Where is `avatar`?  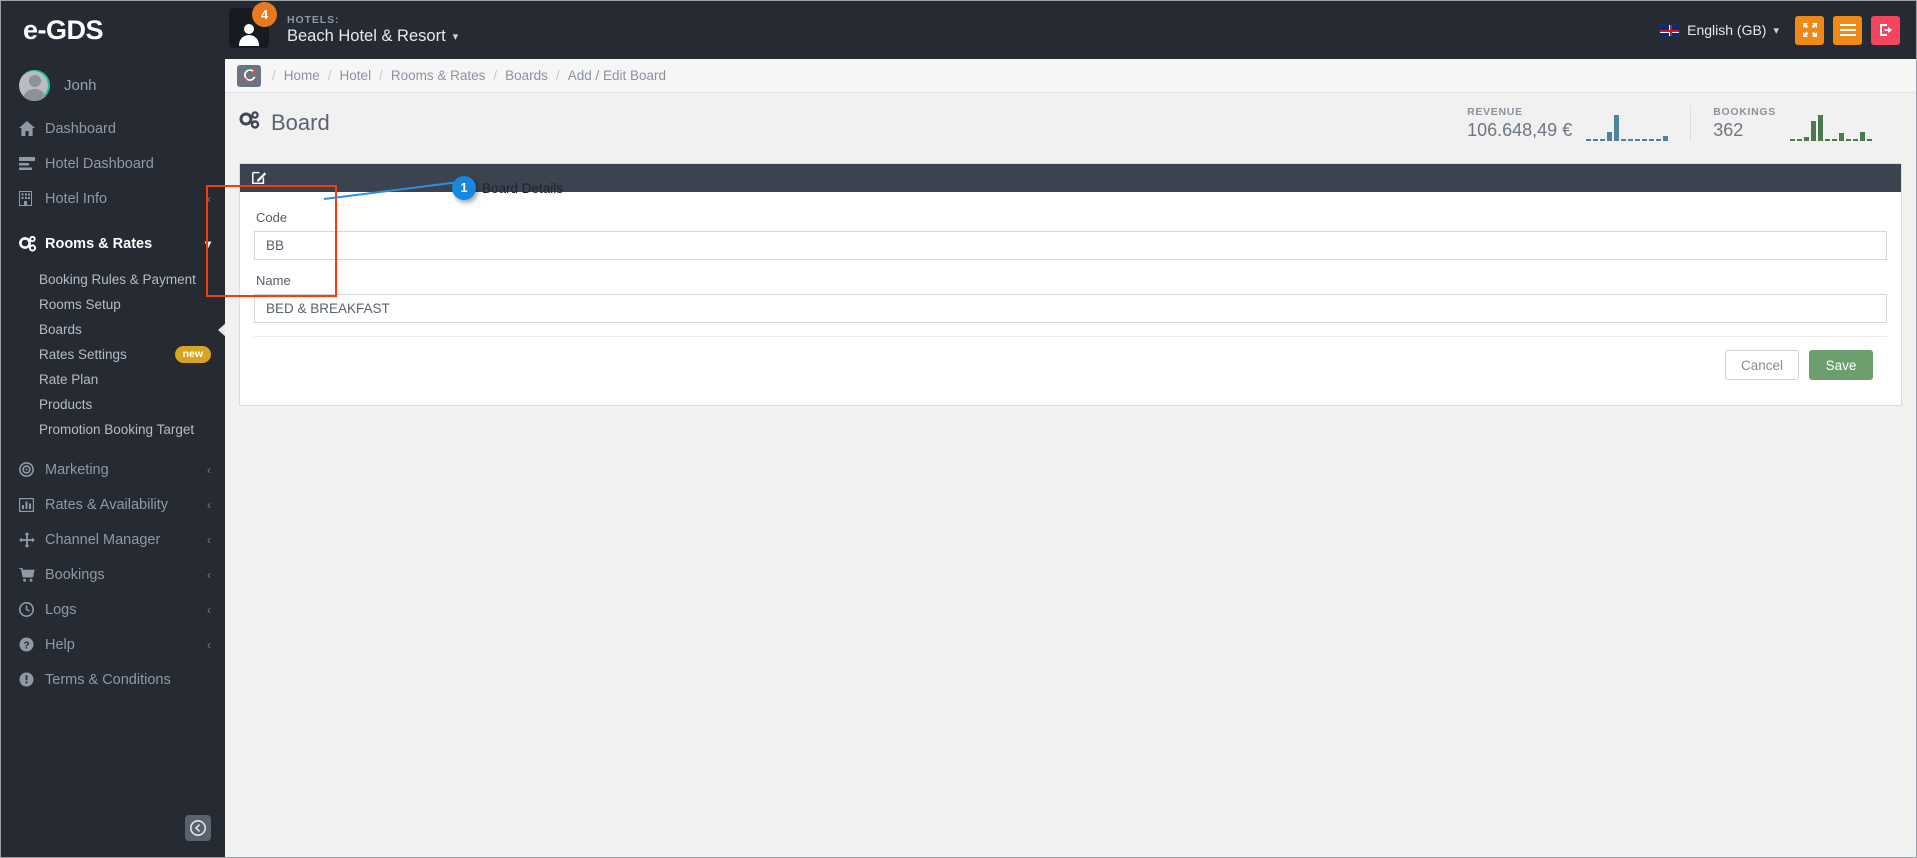 avatar is located at coordinates (34, 85).